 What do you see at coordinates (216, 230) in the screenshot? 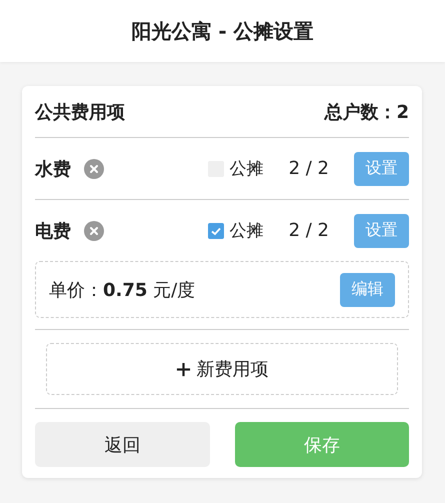
I see `shared-checkbox` at bounding box center [216, 230].